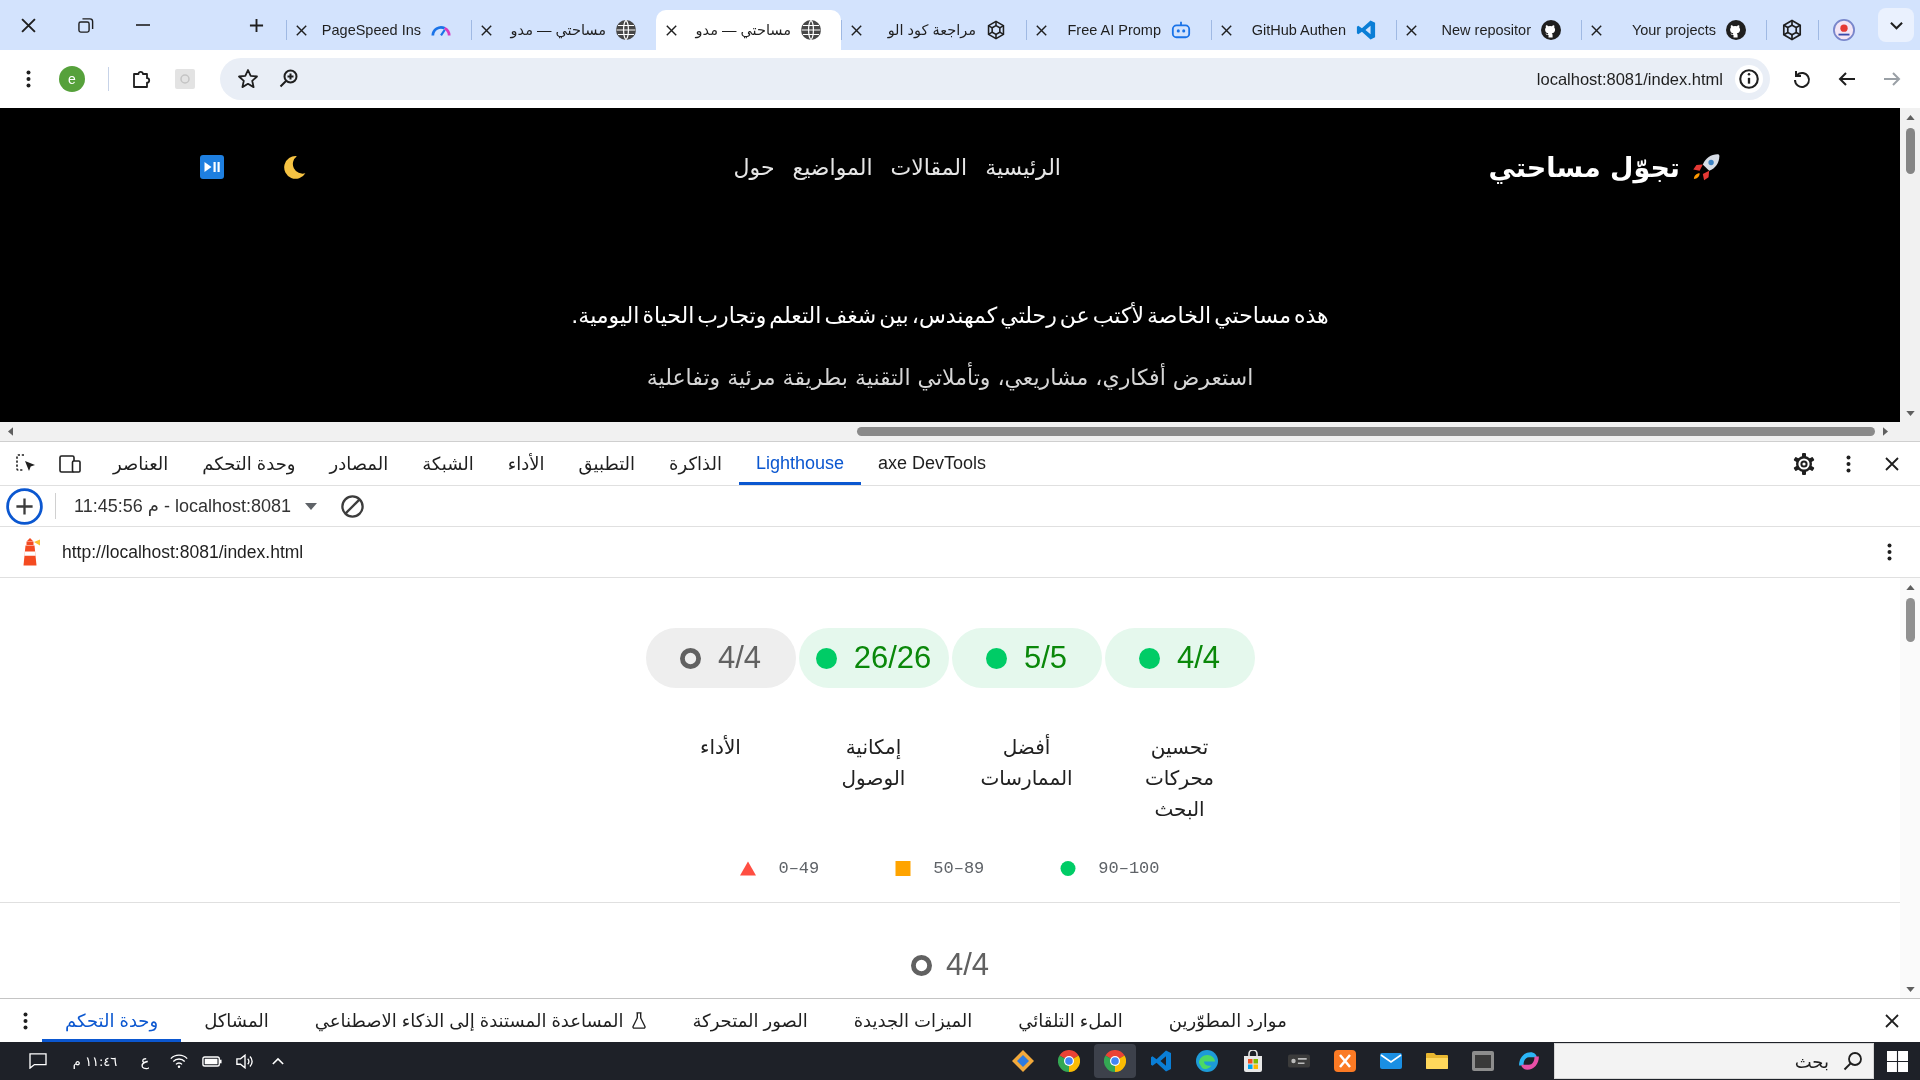 Image resolution: width=1920 pixels, height=1080 pixels. Describe the element at coordinates (1885, 431) in the screenshot. I see `right-arrow-icon` at that location.